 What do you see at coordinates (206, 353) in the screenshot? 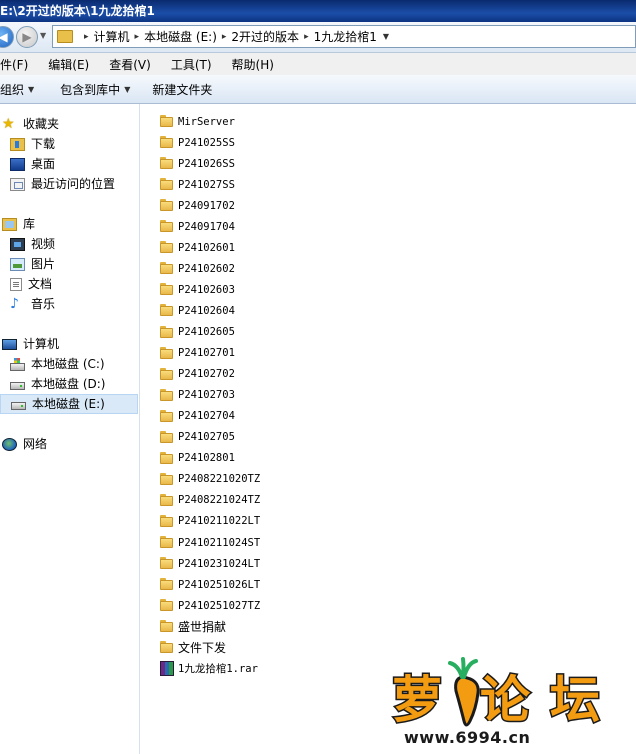
I see `file-name: P24102701` at bounding box center [206, 353].